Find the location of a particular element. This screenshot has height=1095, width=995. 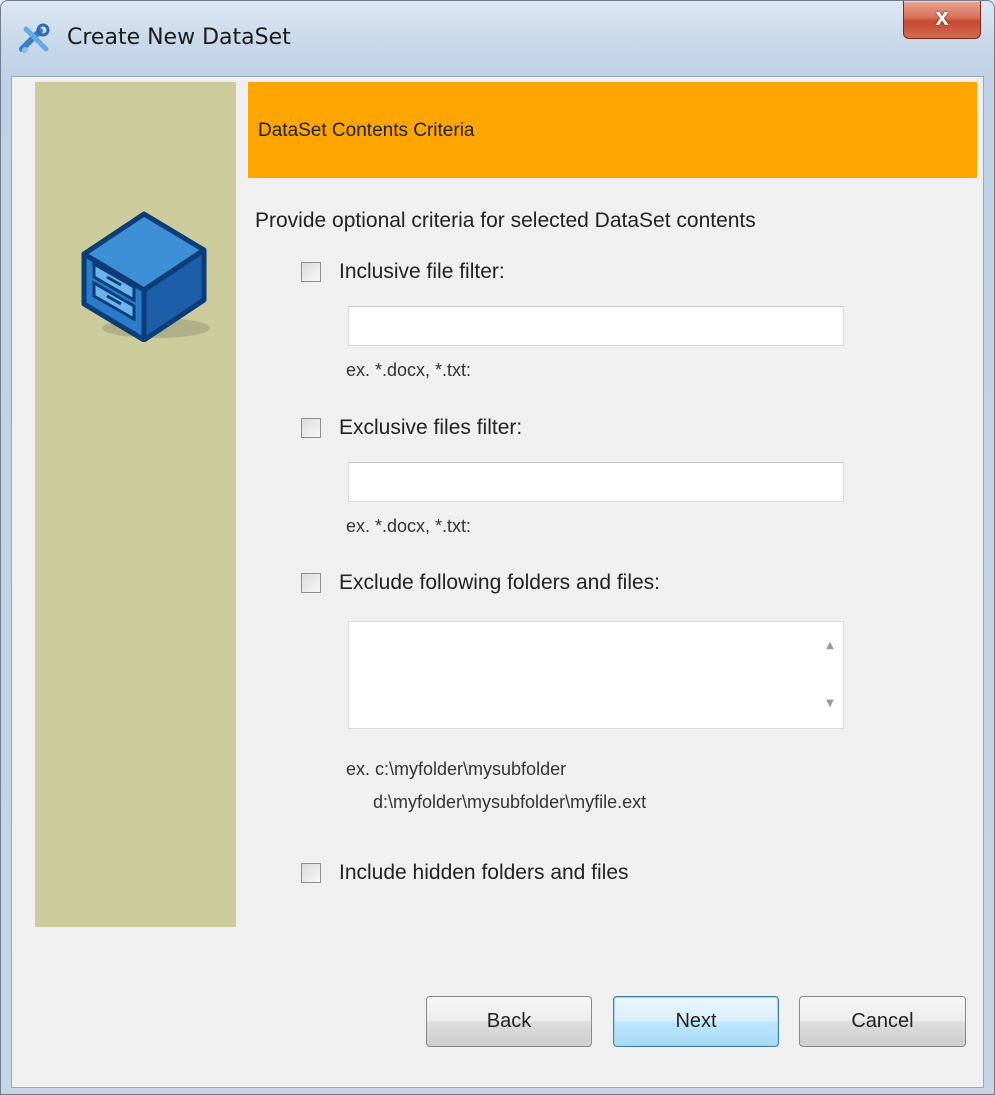

exclude-paths-checkbox is located at coordinates (311, 583).